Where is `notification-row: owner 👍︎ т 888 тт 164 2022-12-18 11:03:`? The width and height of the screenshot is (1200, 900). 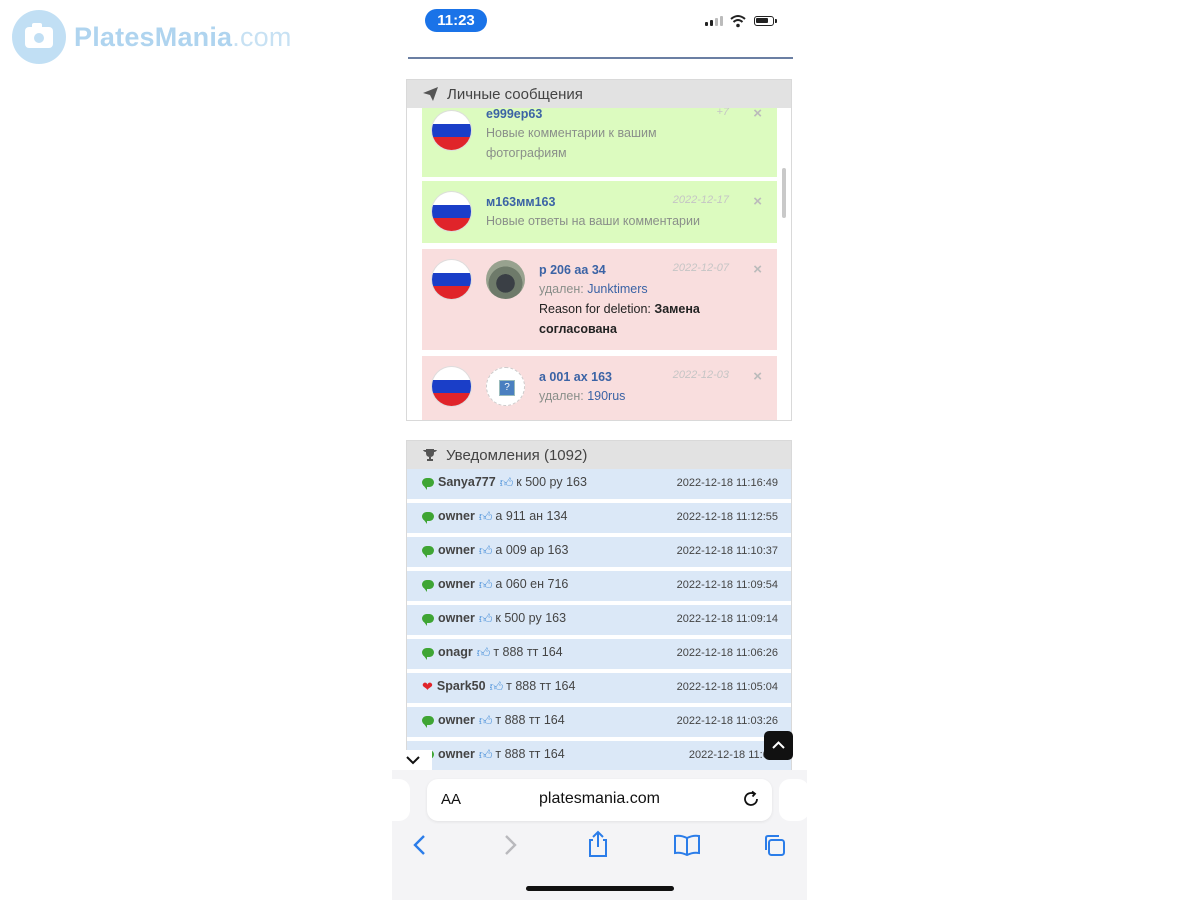 notification-row: owner 👍︎ т 888 тт 164 2022-12-18 11:03: is located at coordinates (599, 756).